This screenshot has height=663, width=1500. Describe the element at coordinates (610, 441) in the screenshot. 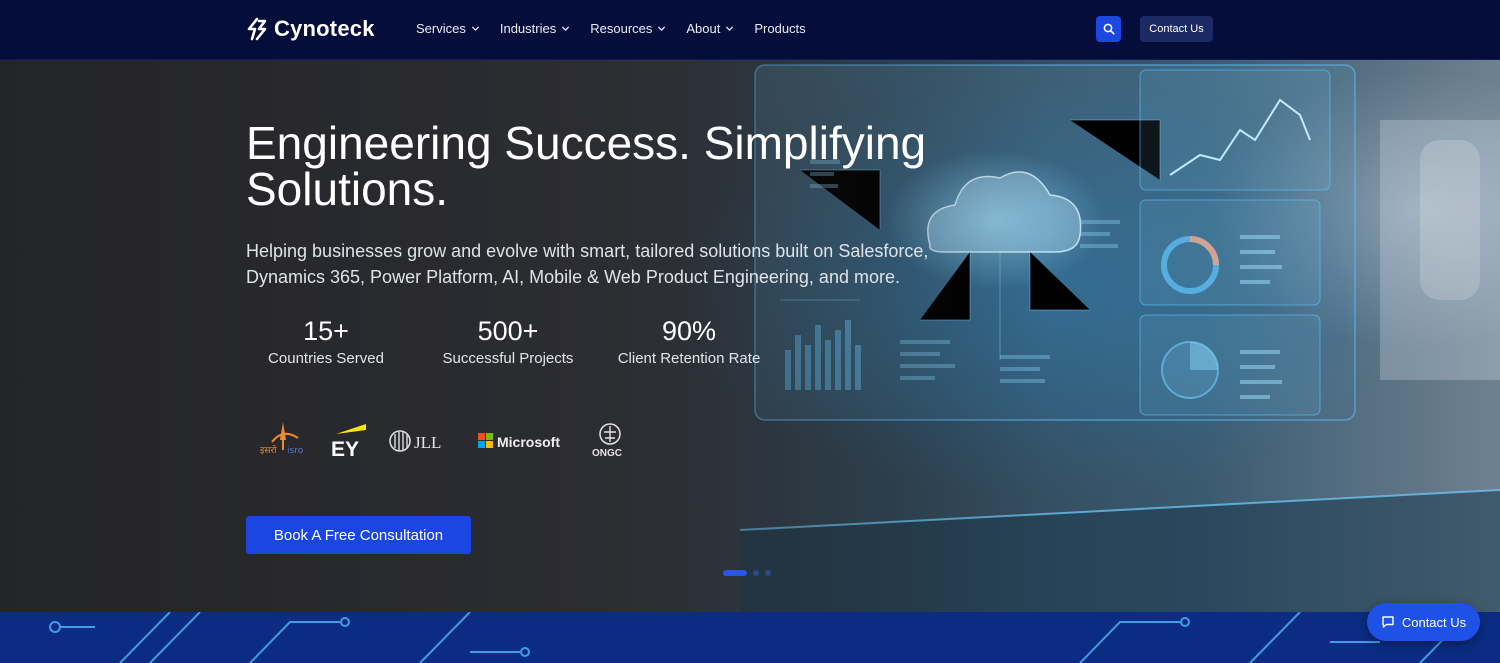

I see `ongc-logo: ONGC` at that location.